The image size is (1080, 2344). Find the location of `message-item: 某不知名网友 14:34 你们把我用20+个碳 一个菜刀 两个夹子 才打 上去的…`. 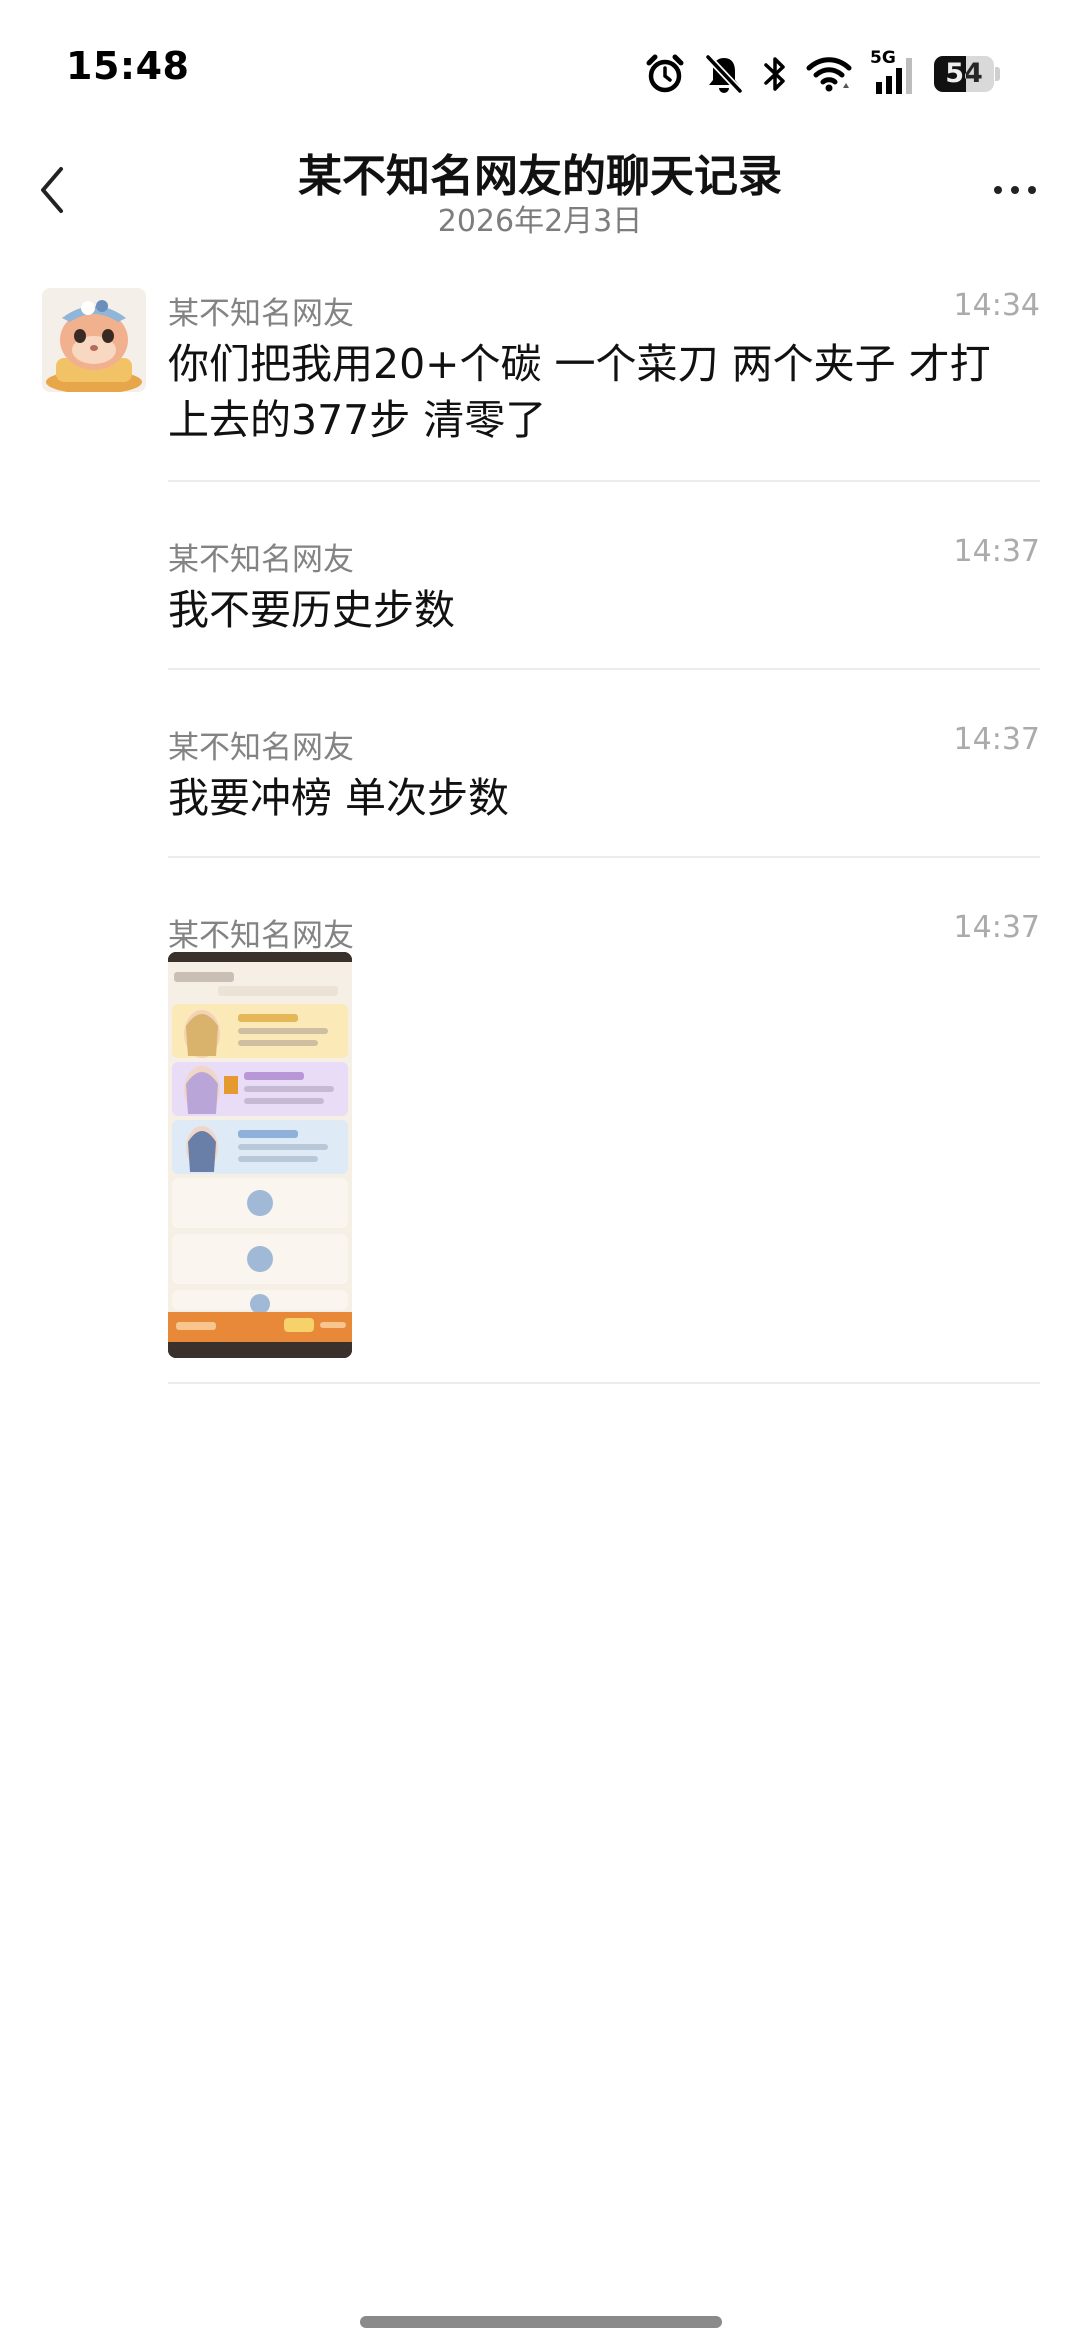

message-item: 某不知名网友 14:34 你们把我用20+个碳 一个菜刀 两个夹子 才打 上去的… is located at coordinates (604, 382).